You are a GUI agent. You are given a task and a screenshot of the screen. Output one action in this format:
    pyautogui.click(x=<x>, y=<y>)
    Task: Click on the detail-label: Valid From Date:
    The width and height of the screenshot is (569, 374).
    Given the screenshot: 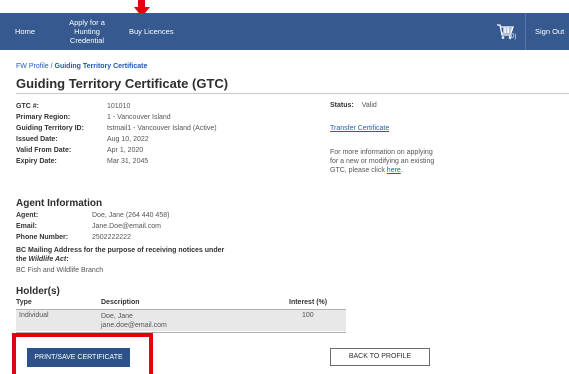 What is the action you would take?
    pyautogui.click(x=44, y=150)
    